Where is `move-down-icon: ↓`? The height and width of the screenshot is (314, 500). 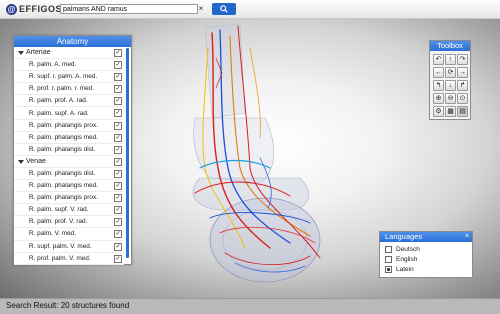
move-down-icon: ↓ is located at coordinates (450, 85).